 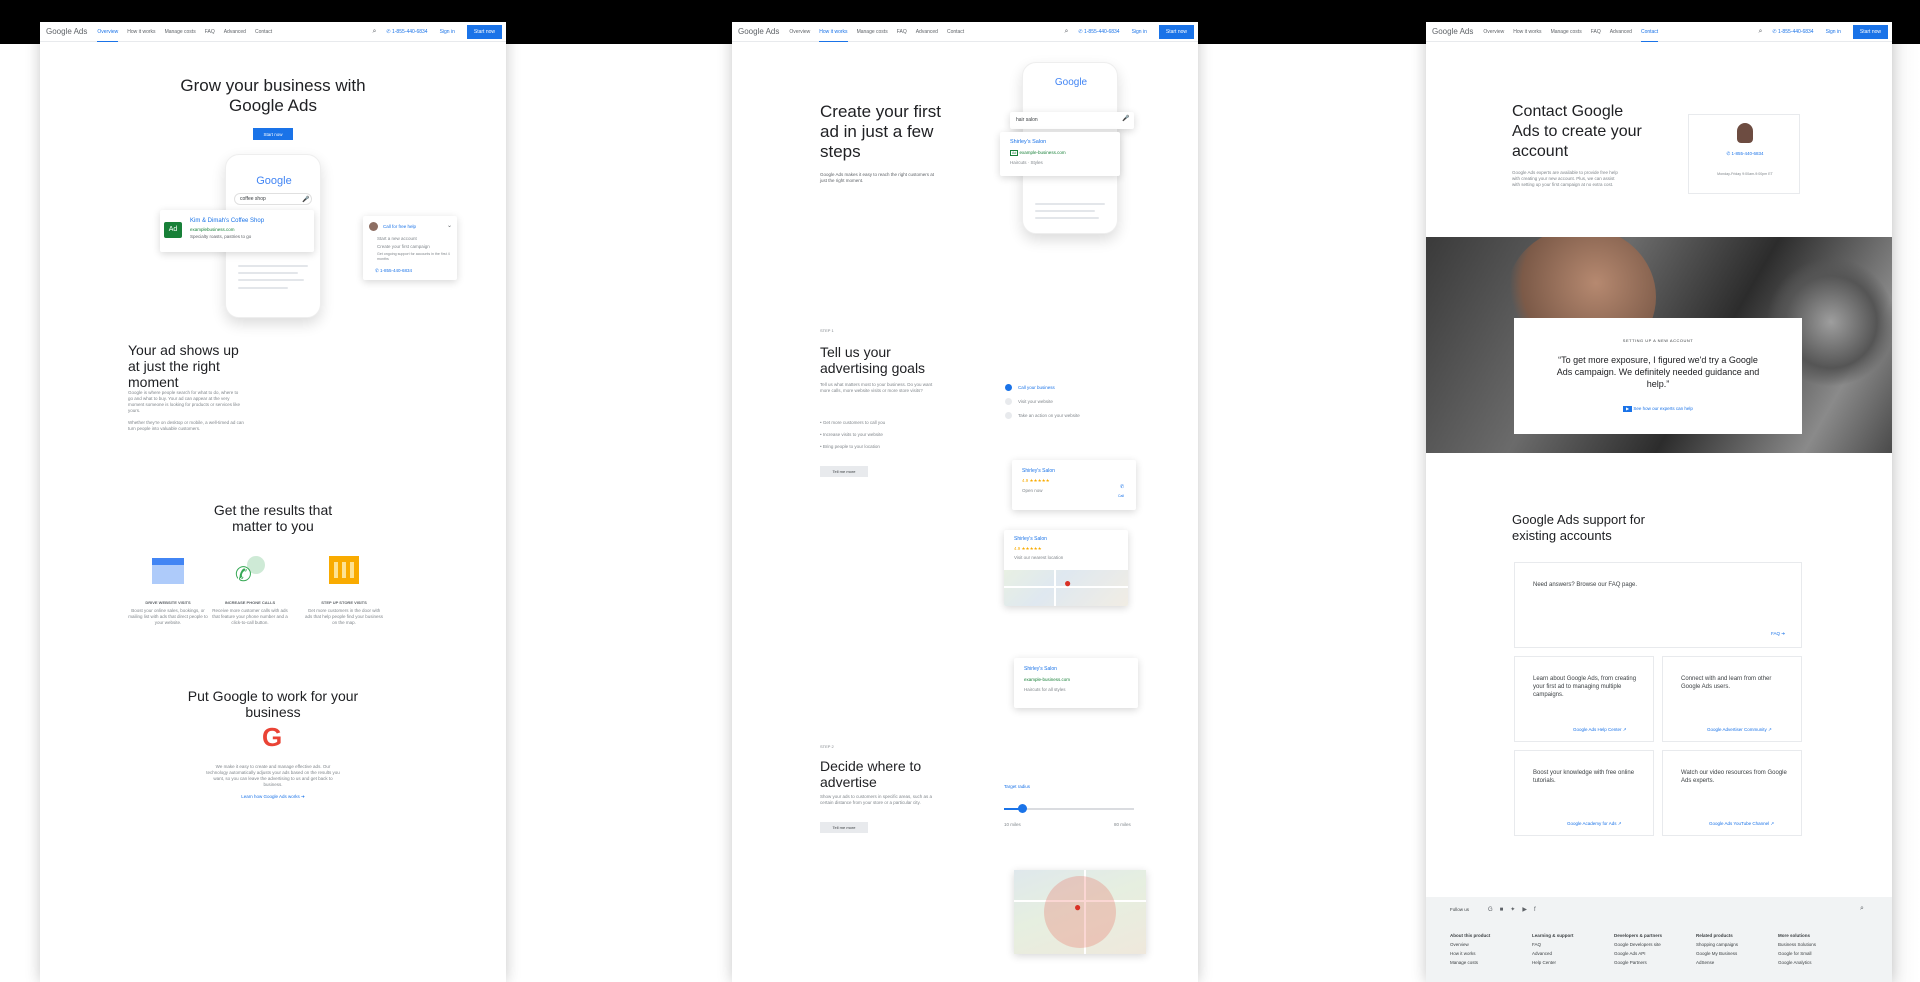 What do you see at coordinates (449, 225) in the screenshot?
I see `chevron-down-icon: ⌄` at bounding box center [449, 225].